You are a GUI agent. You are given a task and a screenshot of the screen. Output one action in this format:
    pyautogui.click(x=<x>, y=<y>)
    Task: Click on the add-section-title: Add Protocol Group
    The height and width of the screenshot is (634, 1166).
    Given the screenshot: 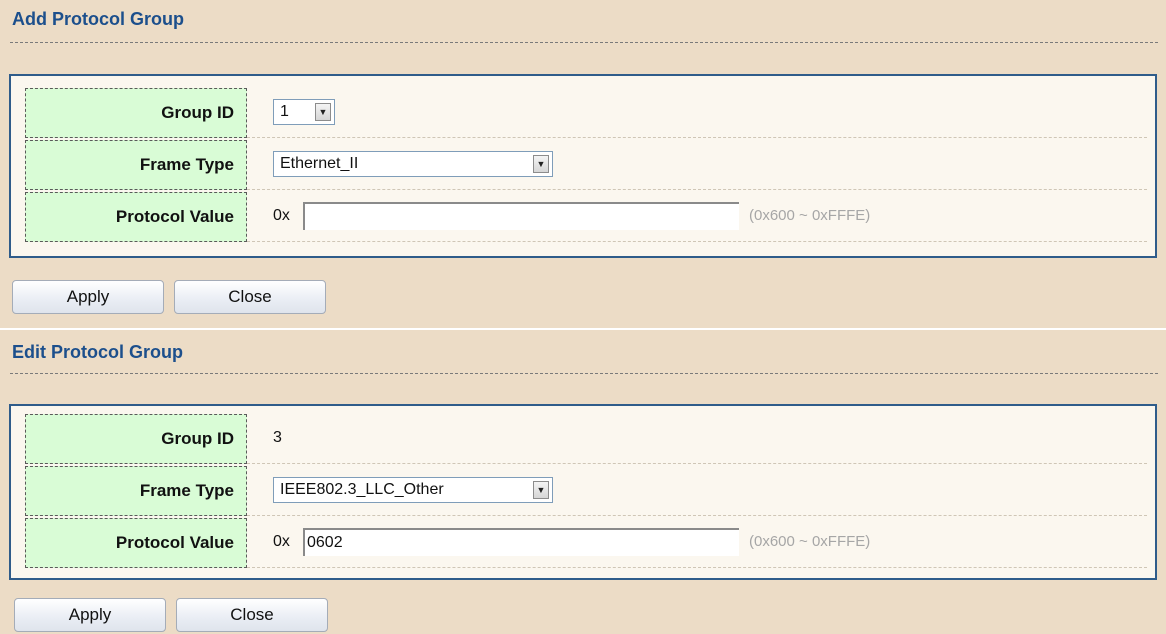 What is the action you would take?
    pyautogui.click(x=98, y=19)
    